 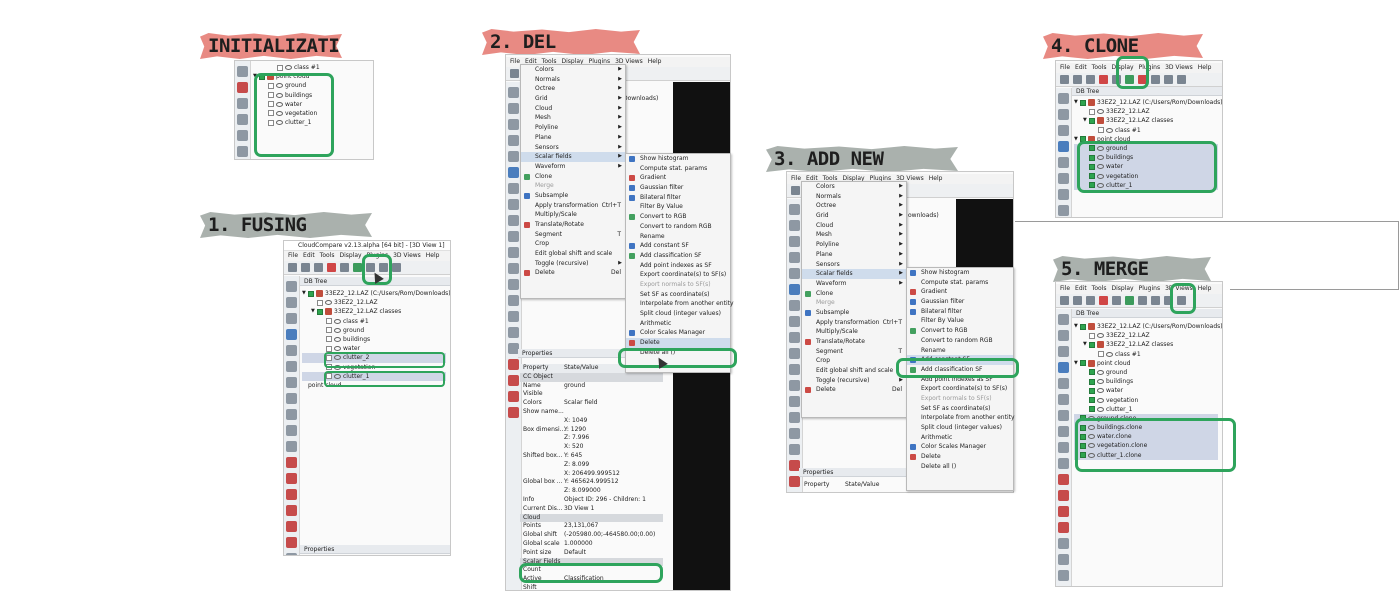 I want to click on menu-item-gaussian-filter: Gaussian filter, so click(x=678, y=188).